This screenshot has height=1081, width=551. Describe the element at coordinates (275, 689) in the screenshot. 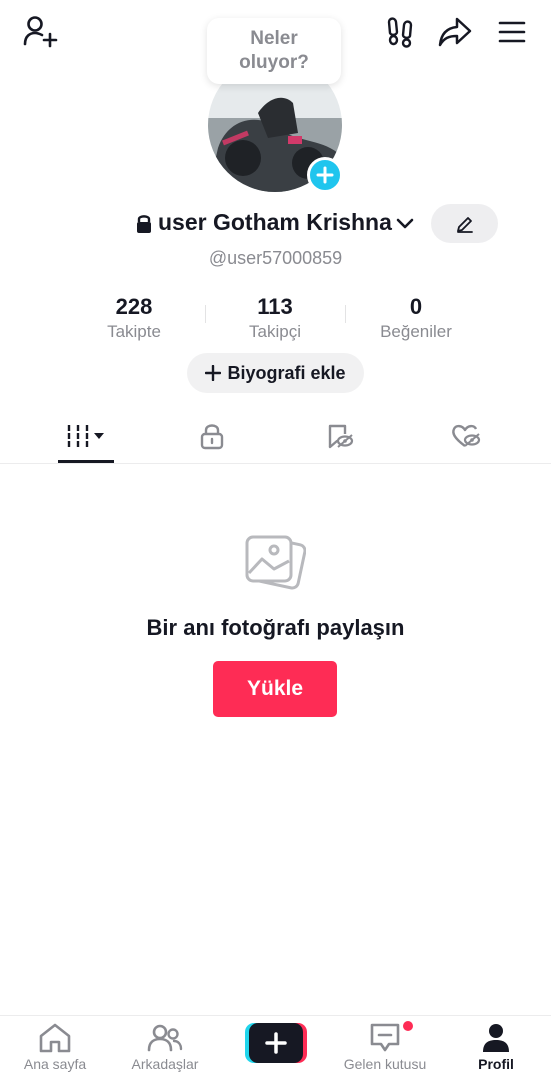

I see `upload-button: Yükle` at that location.